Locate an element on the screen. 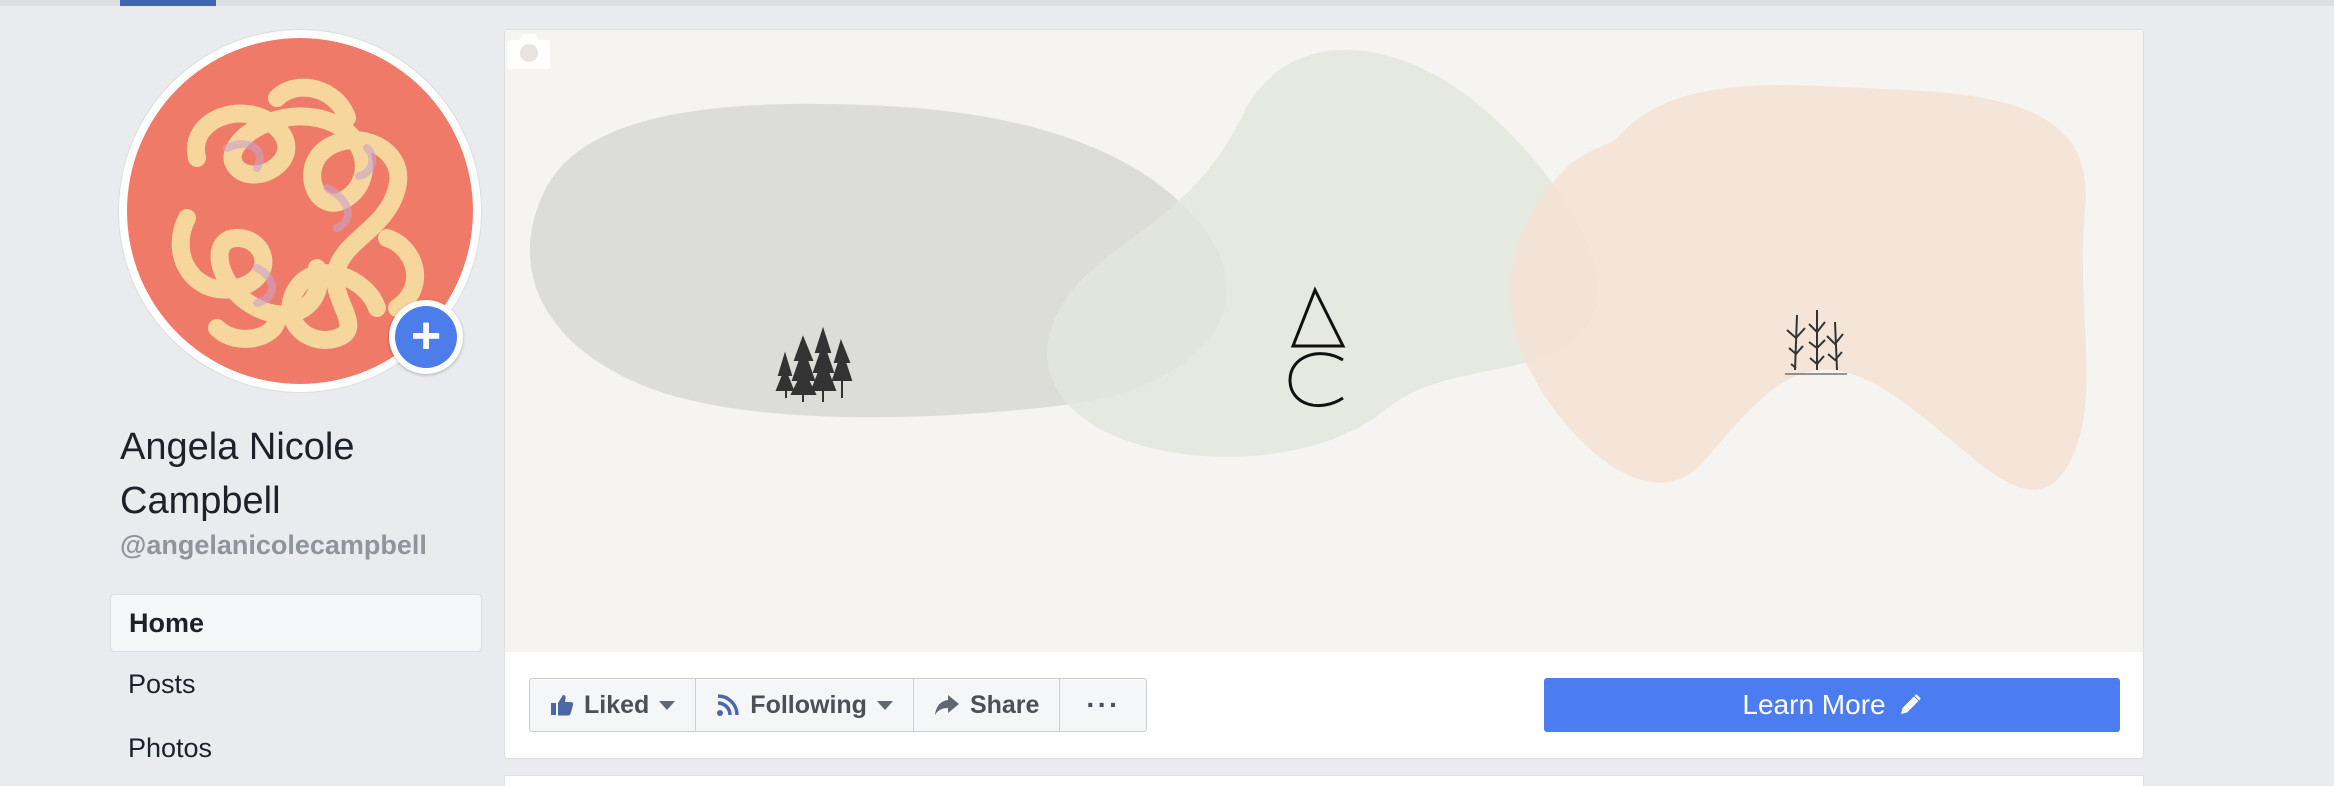  following-button: Following is located at coordinates (804, 705).